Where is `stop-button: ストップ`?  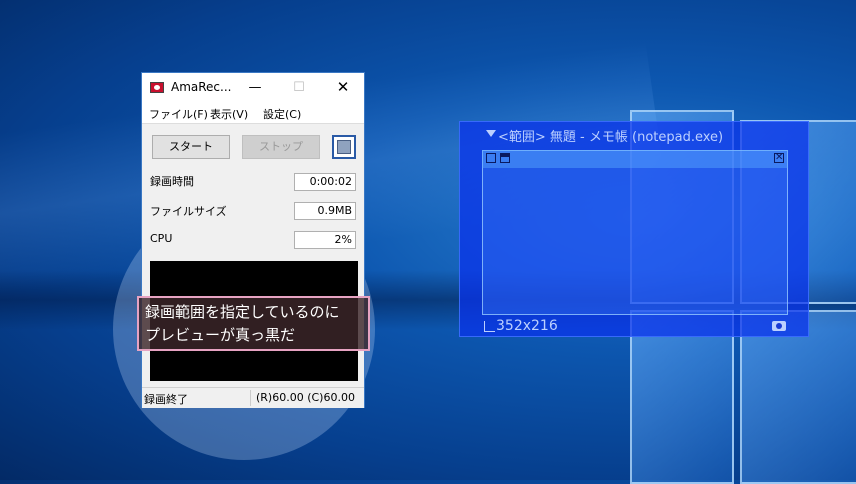
stop-button: ストップ is located at coordinates (281, 147).